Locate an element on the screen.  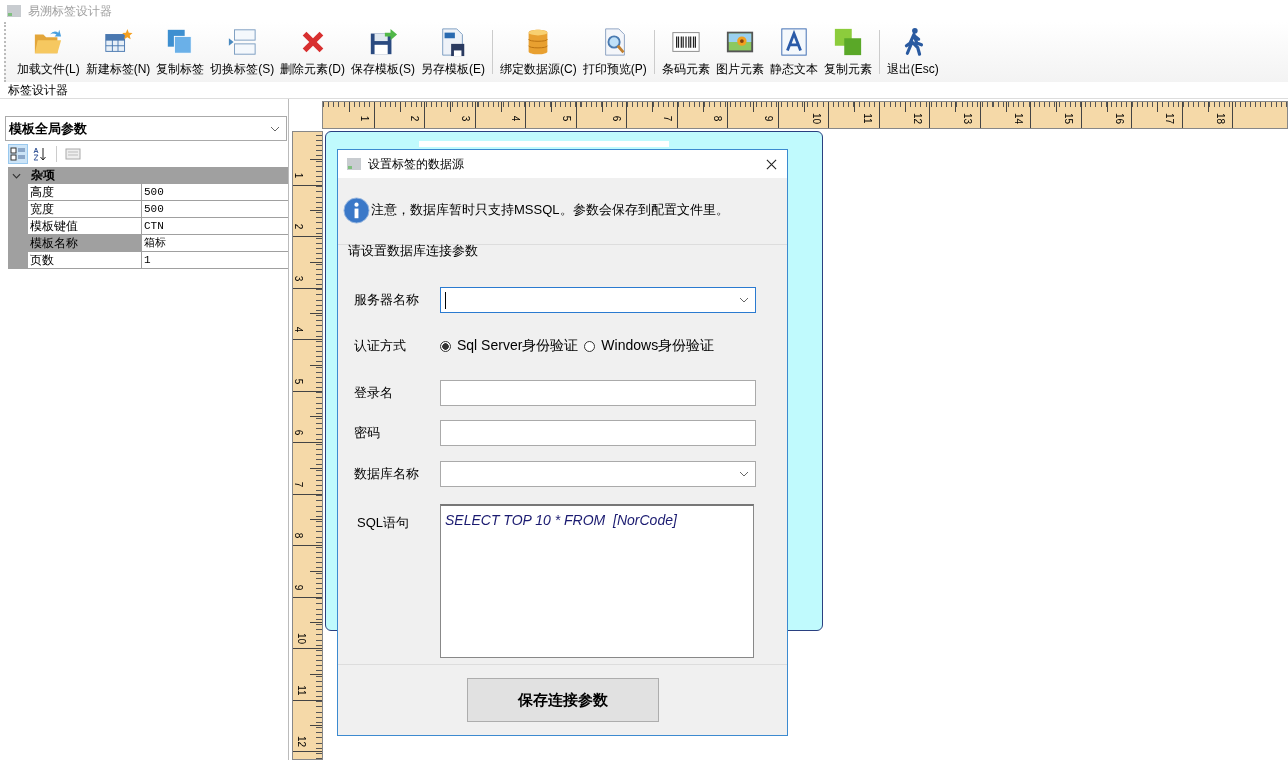
property-name: 高度 is located at coordinates (85, 192).